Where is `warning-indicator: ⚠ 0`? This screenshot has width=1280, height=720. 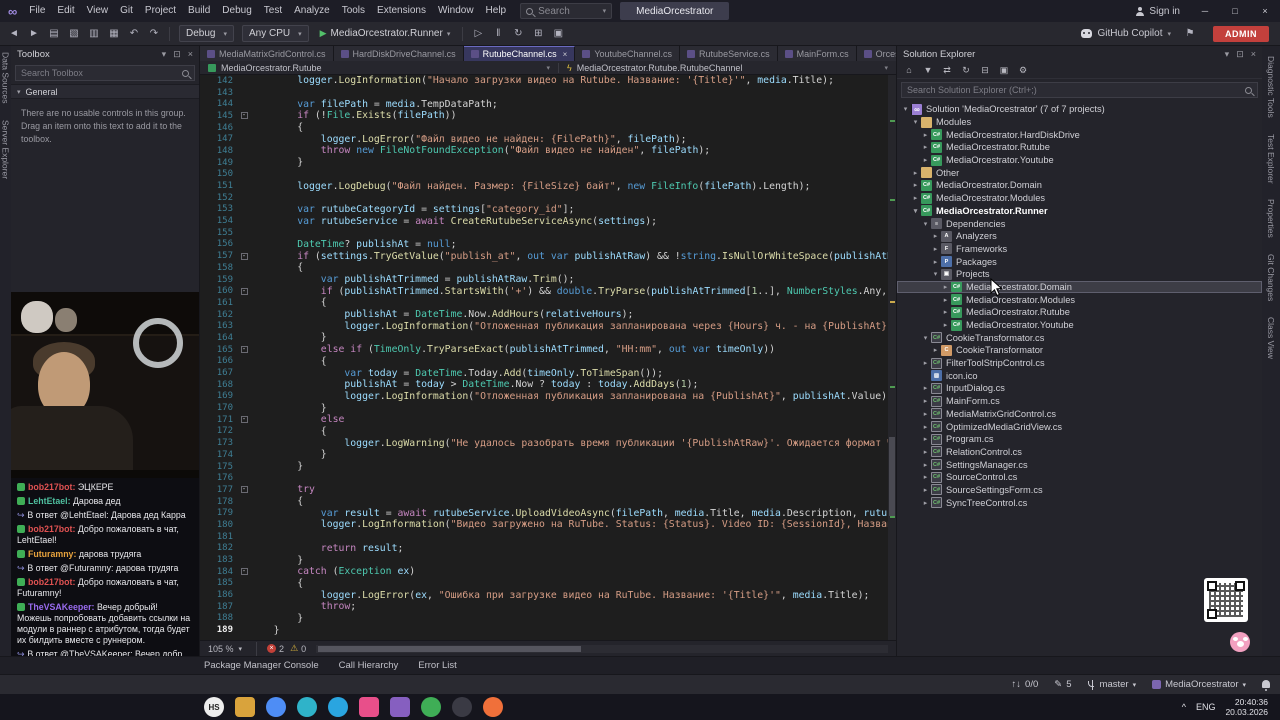 warning-indicator: ⚠ 0 is located at coordinates (298, 648).